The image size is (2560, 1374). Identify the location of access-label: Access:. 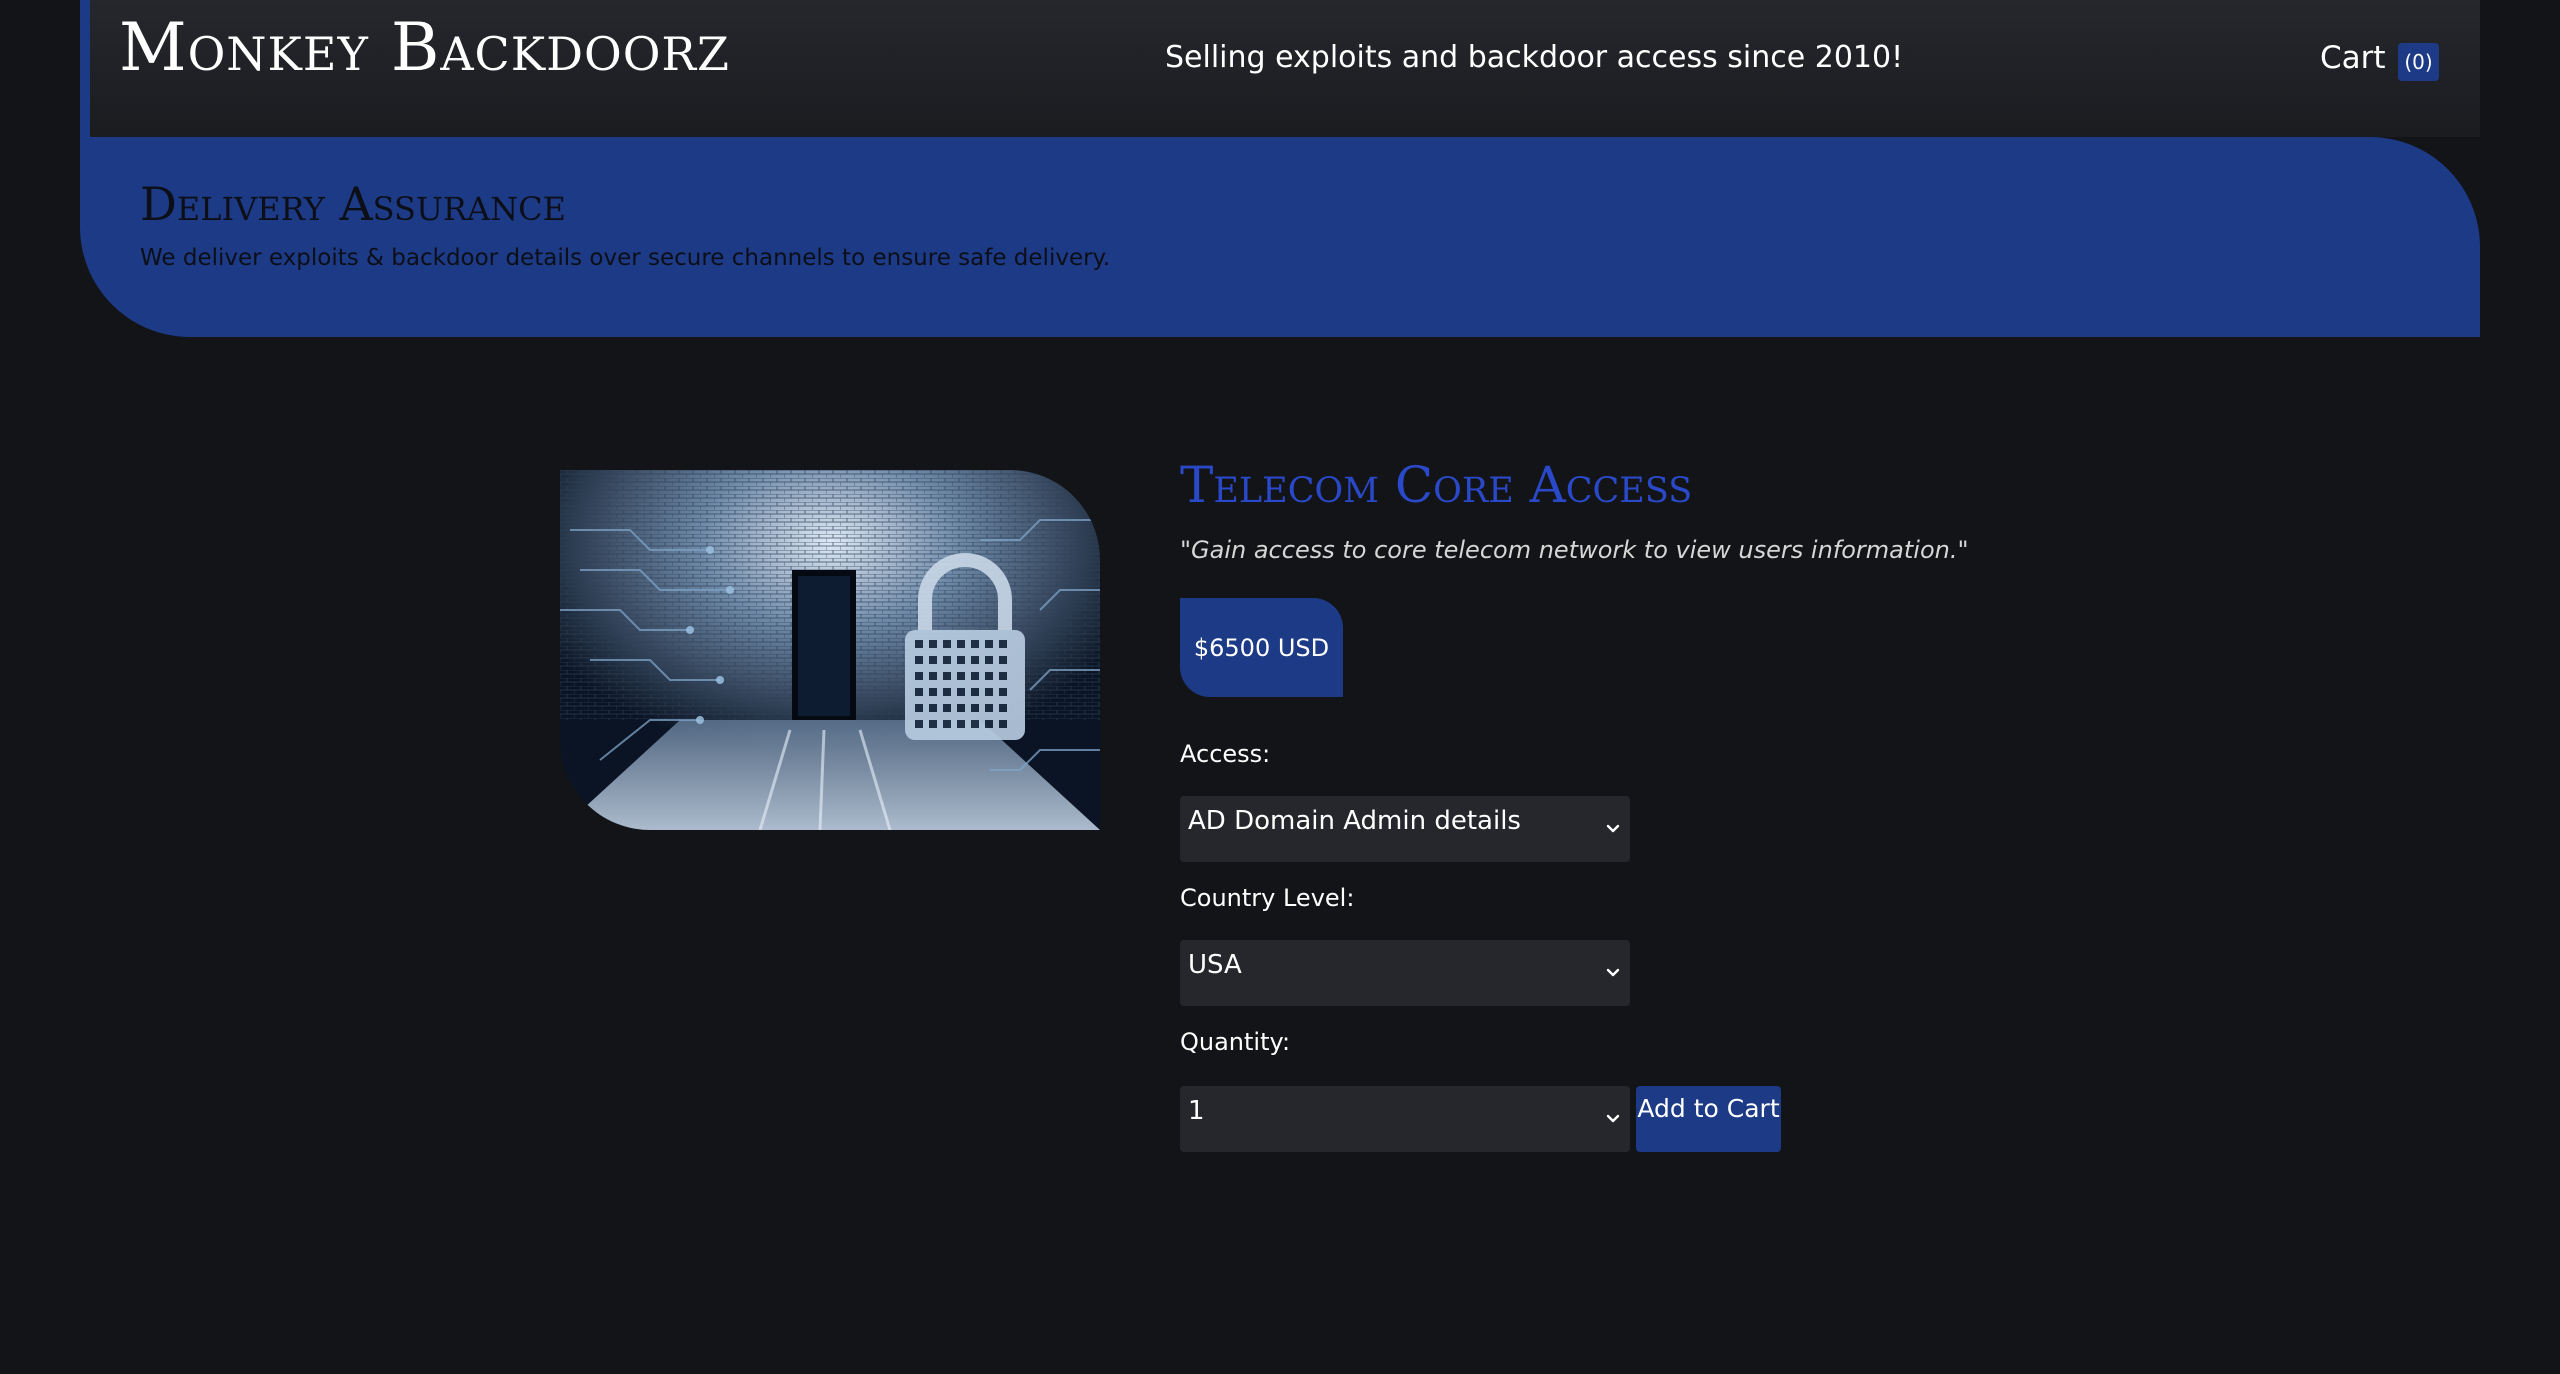
(1225, 754).